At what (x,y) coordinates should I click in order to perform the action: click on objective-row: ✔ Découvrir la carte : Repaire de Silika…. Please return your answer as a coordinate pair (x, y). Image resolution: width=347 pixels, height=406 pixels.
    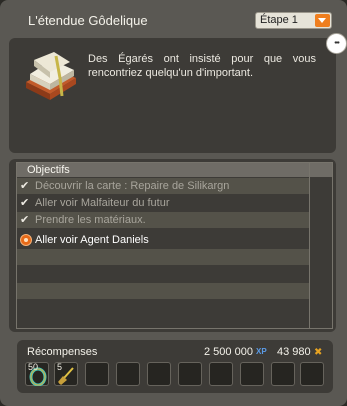
    Looking at the image, I should click on (163, 186).